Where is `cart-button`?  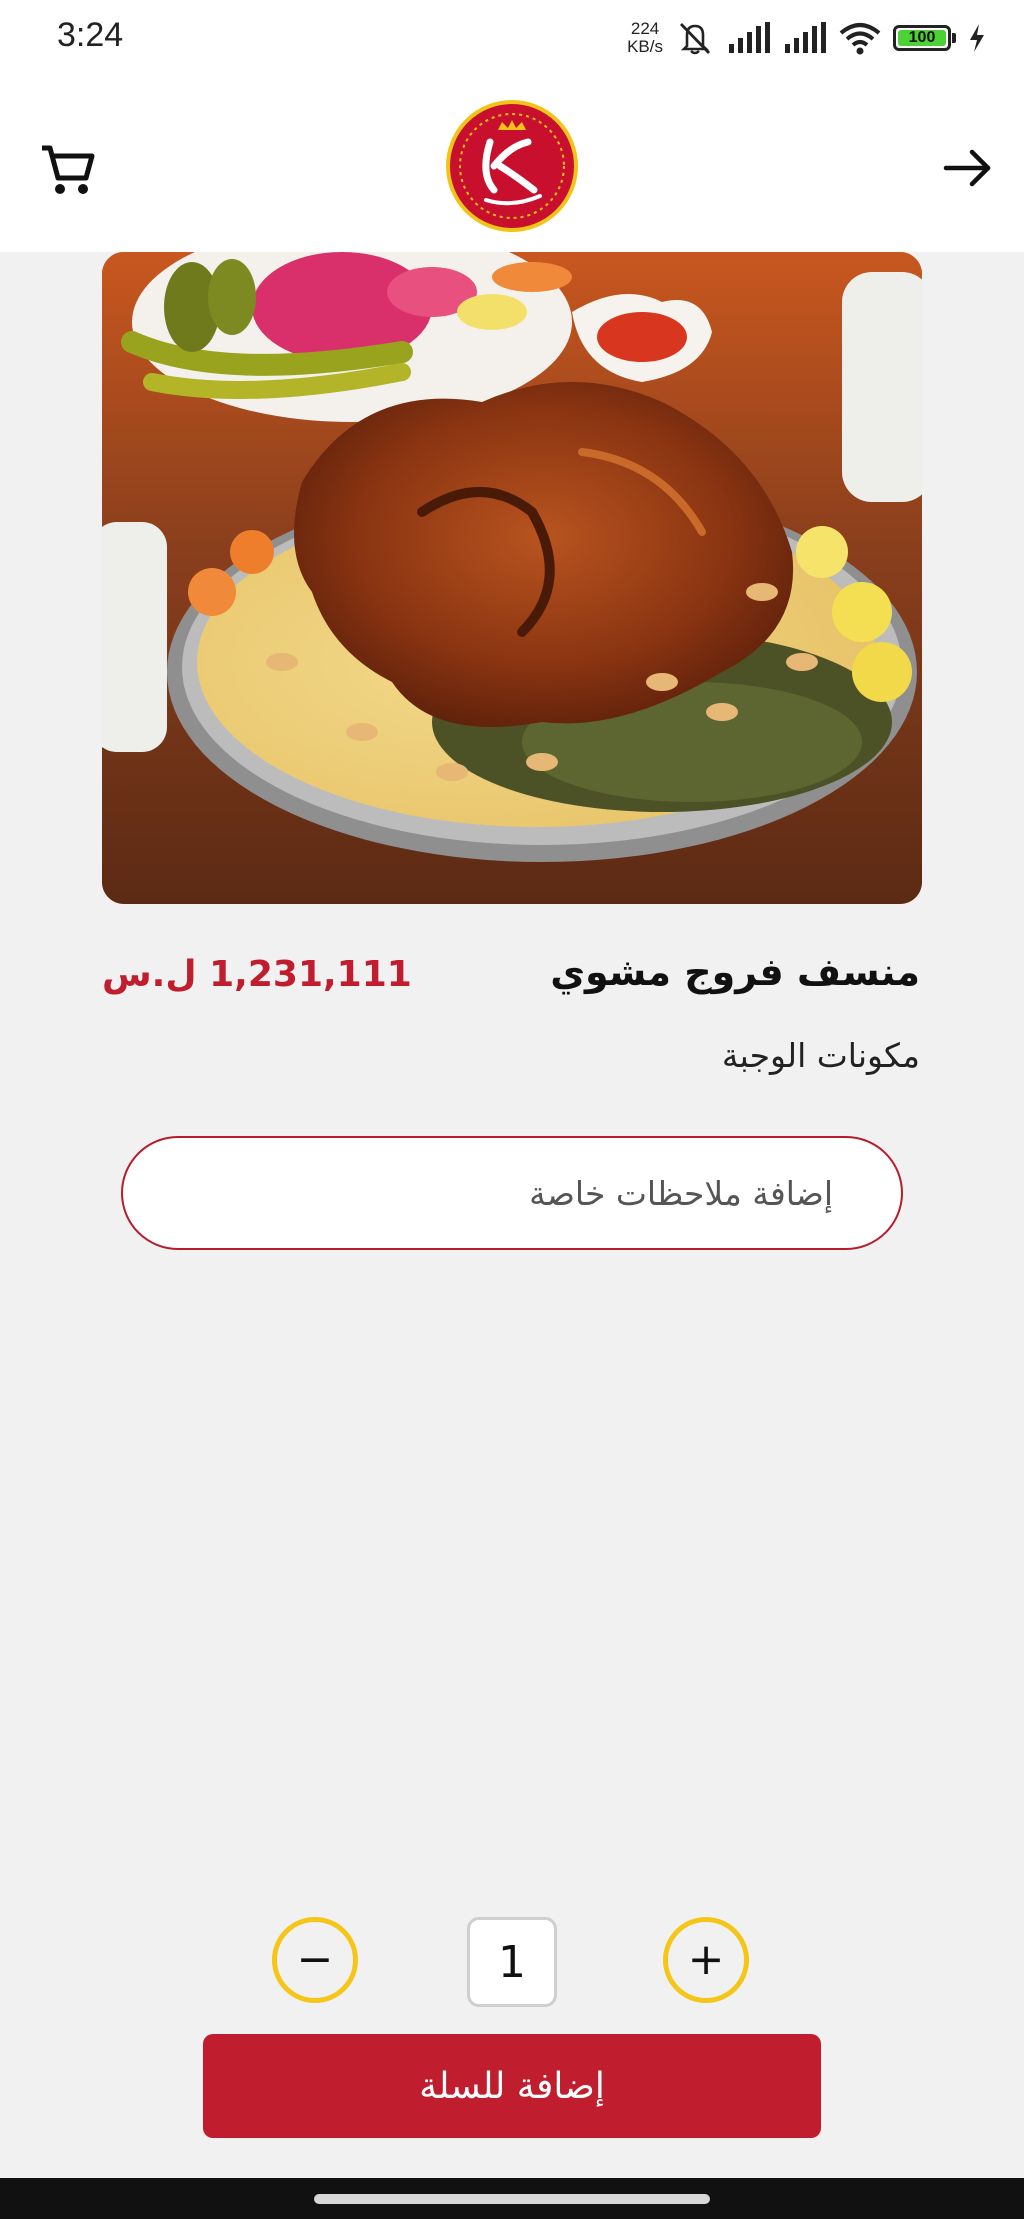 cart-button is located at coordinates (68, 170).